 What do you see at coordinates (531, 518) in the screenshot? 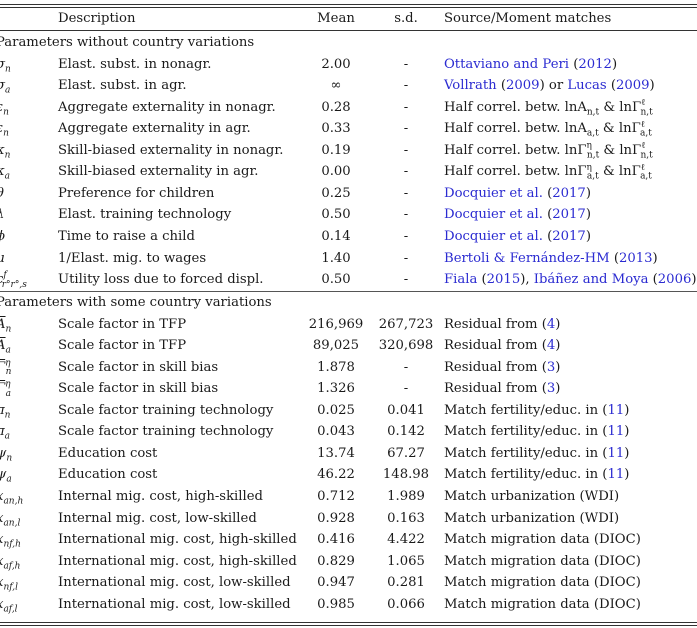
I see `parameter-source: Match urbanization (WDI)` at bounding box center [531, 518].